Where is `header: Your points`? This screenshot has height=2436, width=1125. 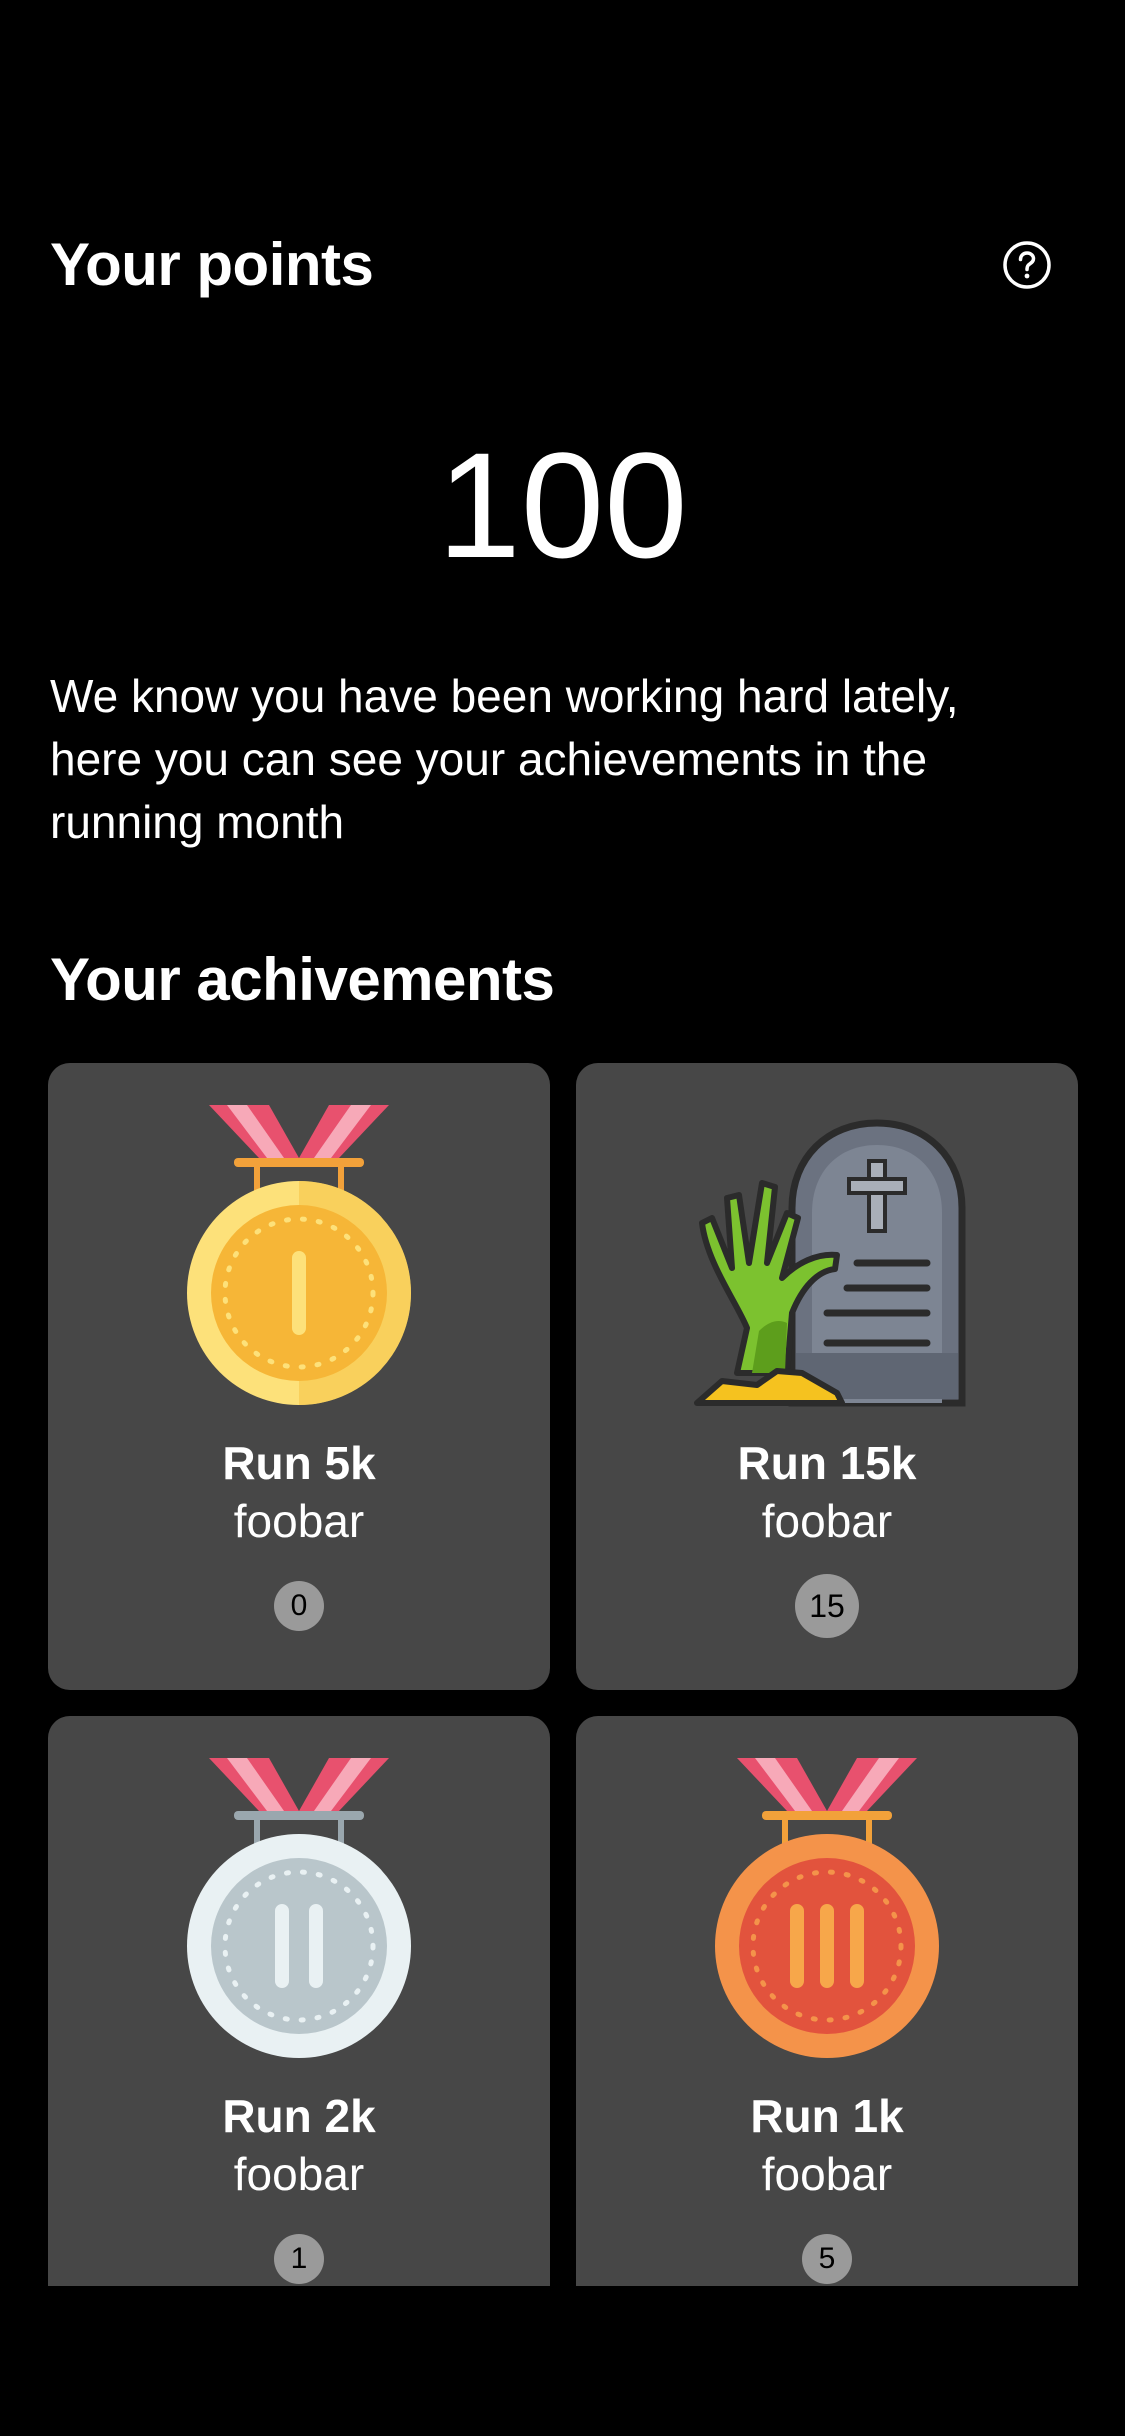 header: Your points is located at coordinates (562, 265).